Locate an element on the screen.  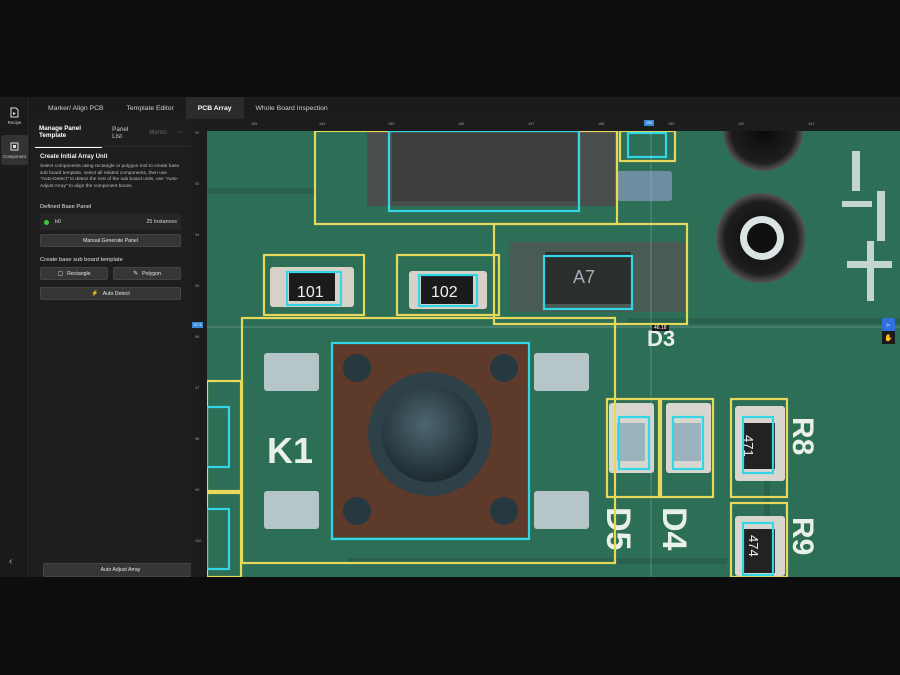
ruler-x-tick: 186 is located at coordinates (461, 124).